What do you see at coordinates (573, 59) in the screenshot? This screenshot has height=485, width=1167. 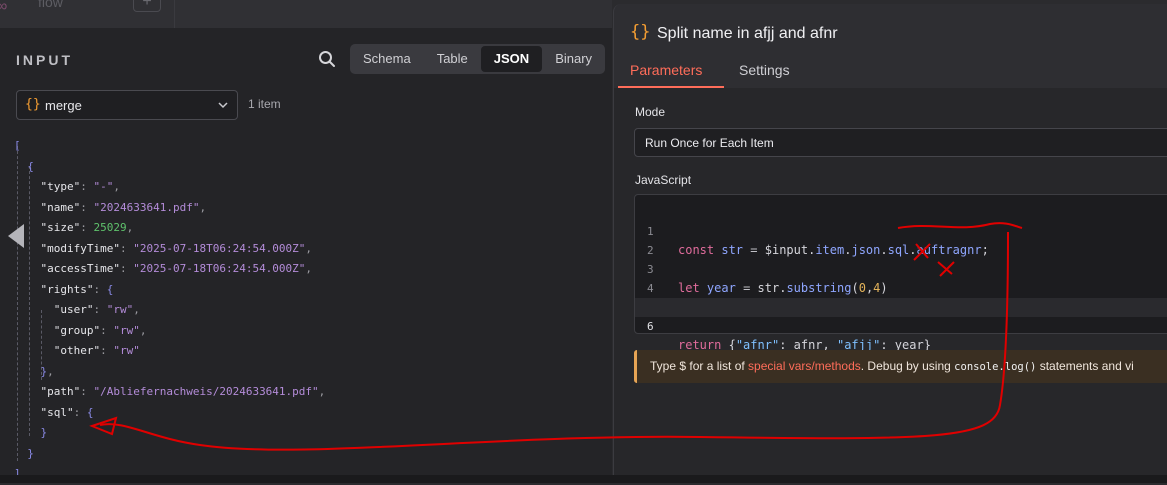 I see `tab-binary: Binary` at bounding box center [573, 59].